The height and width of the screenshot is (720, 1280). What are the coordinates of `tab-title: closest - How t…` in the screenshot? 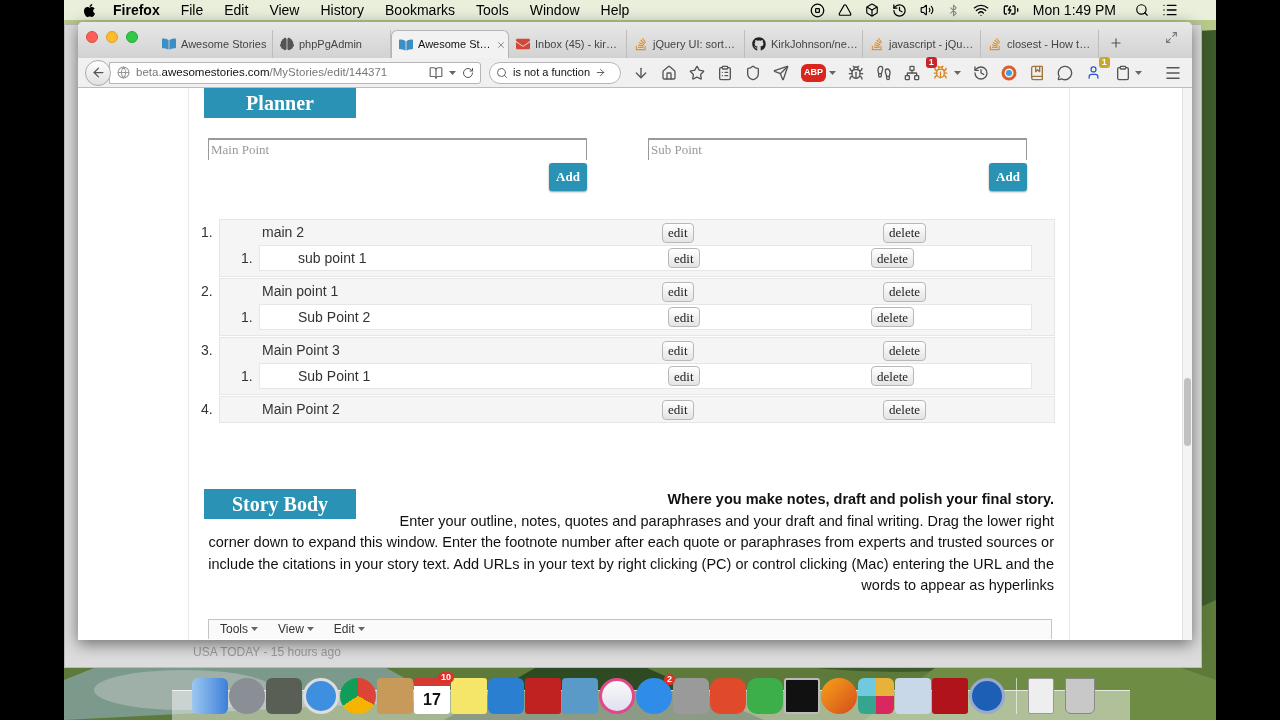 It's located at (1049, 44).